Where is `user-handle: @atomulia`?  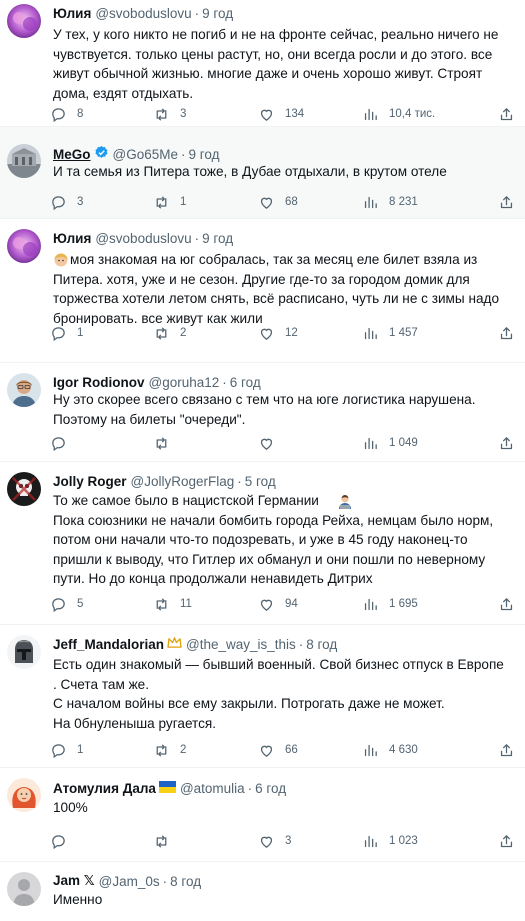
user-handle: @atomulia is located at coordinates (212, 788).